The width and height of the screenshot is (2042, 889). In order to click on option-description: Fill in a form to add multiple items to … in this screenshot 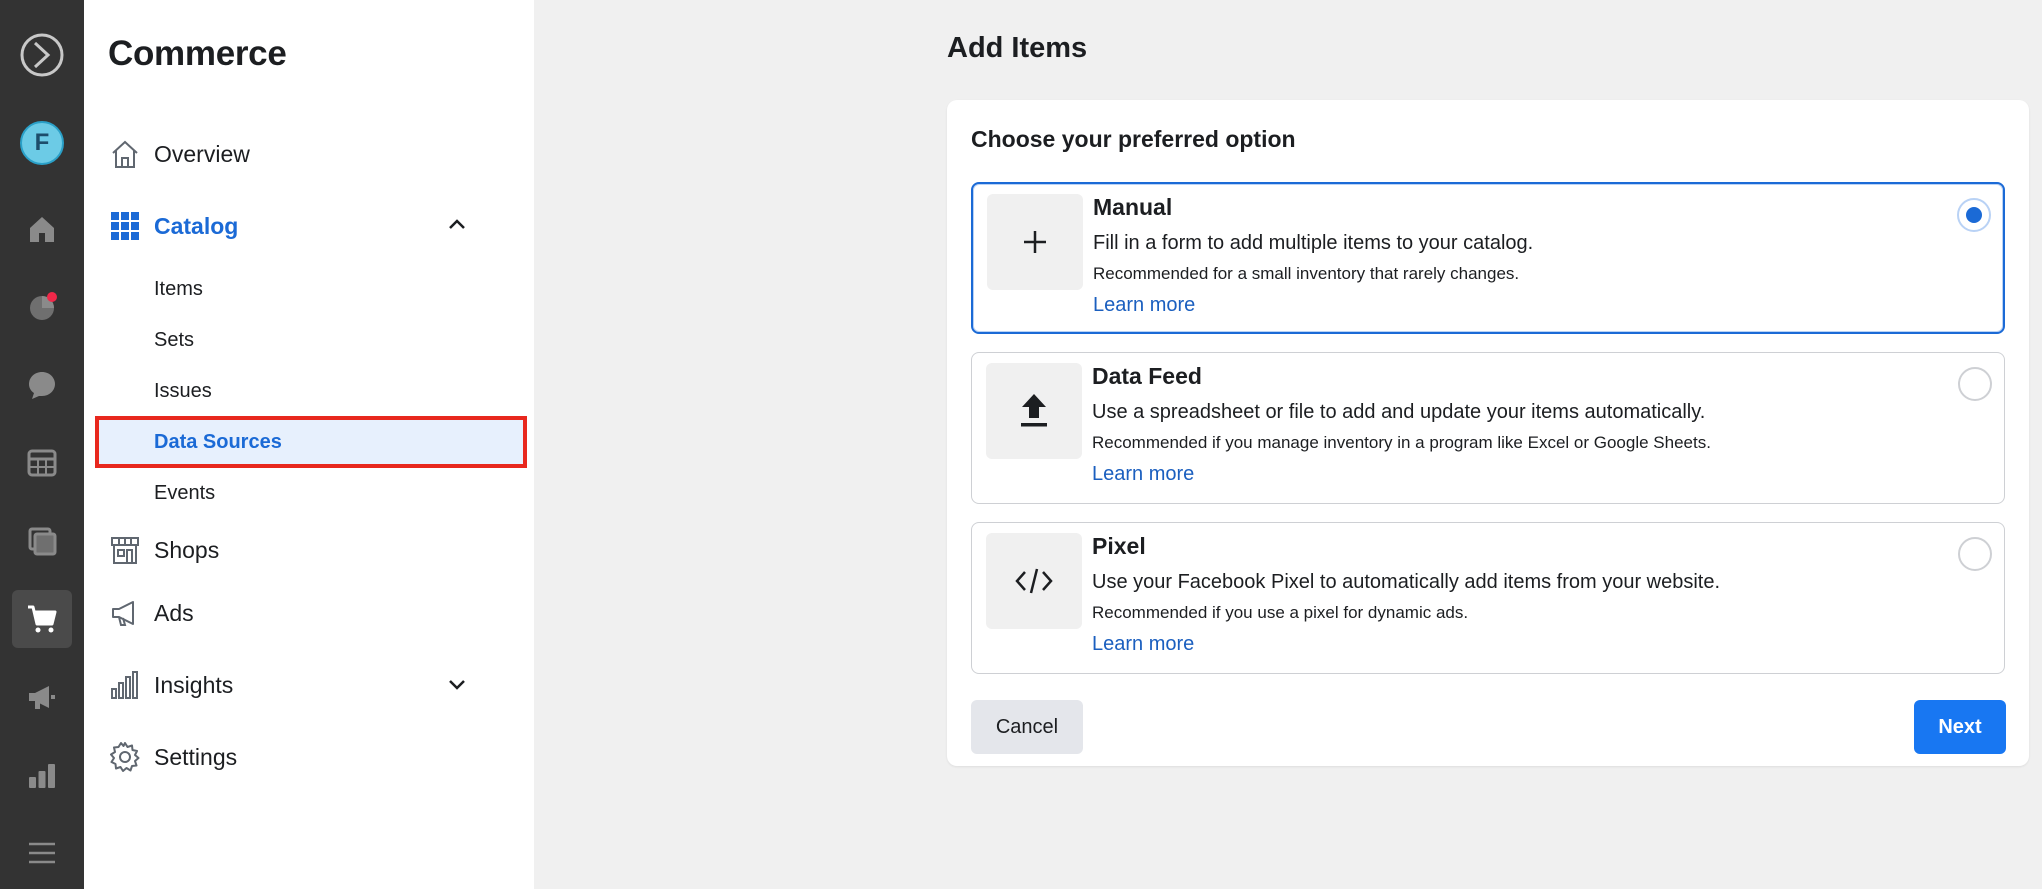, I will do `click(1313, 243)`.